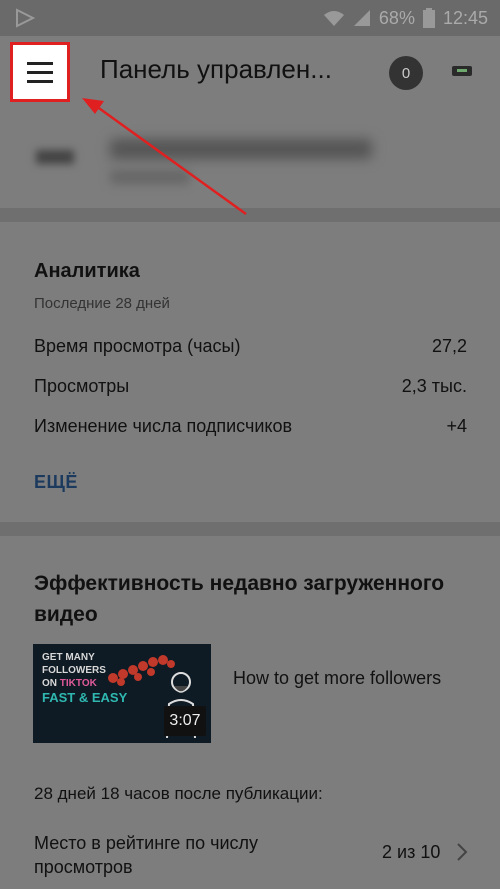 This screenshot has width=500, height=889. Describe the element at coordinates (102, 303) in the screenshot. I see `analytics-period: Последние 28 дней` at that location.